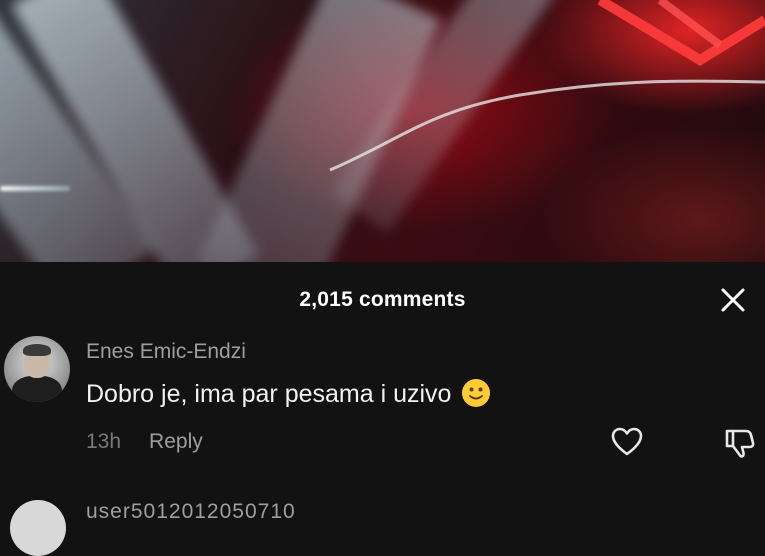 The image size is (765, 556). Describe the element at coordinates (191, 512) in the screenshot. I see `comment-username: user5012012050710` at that location.